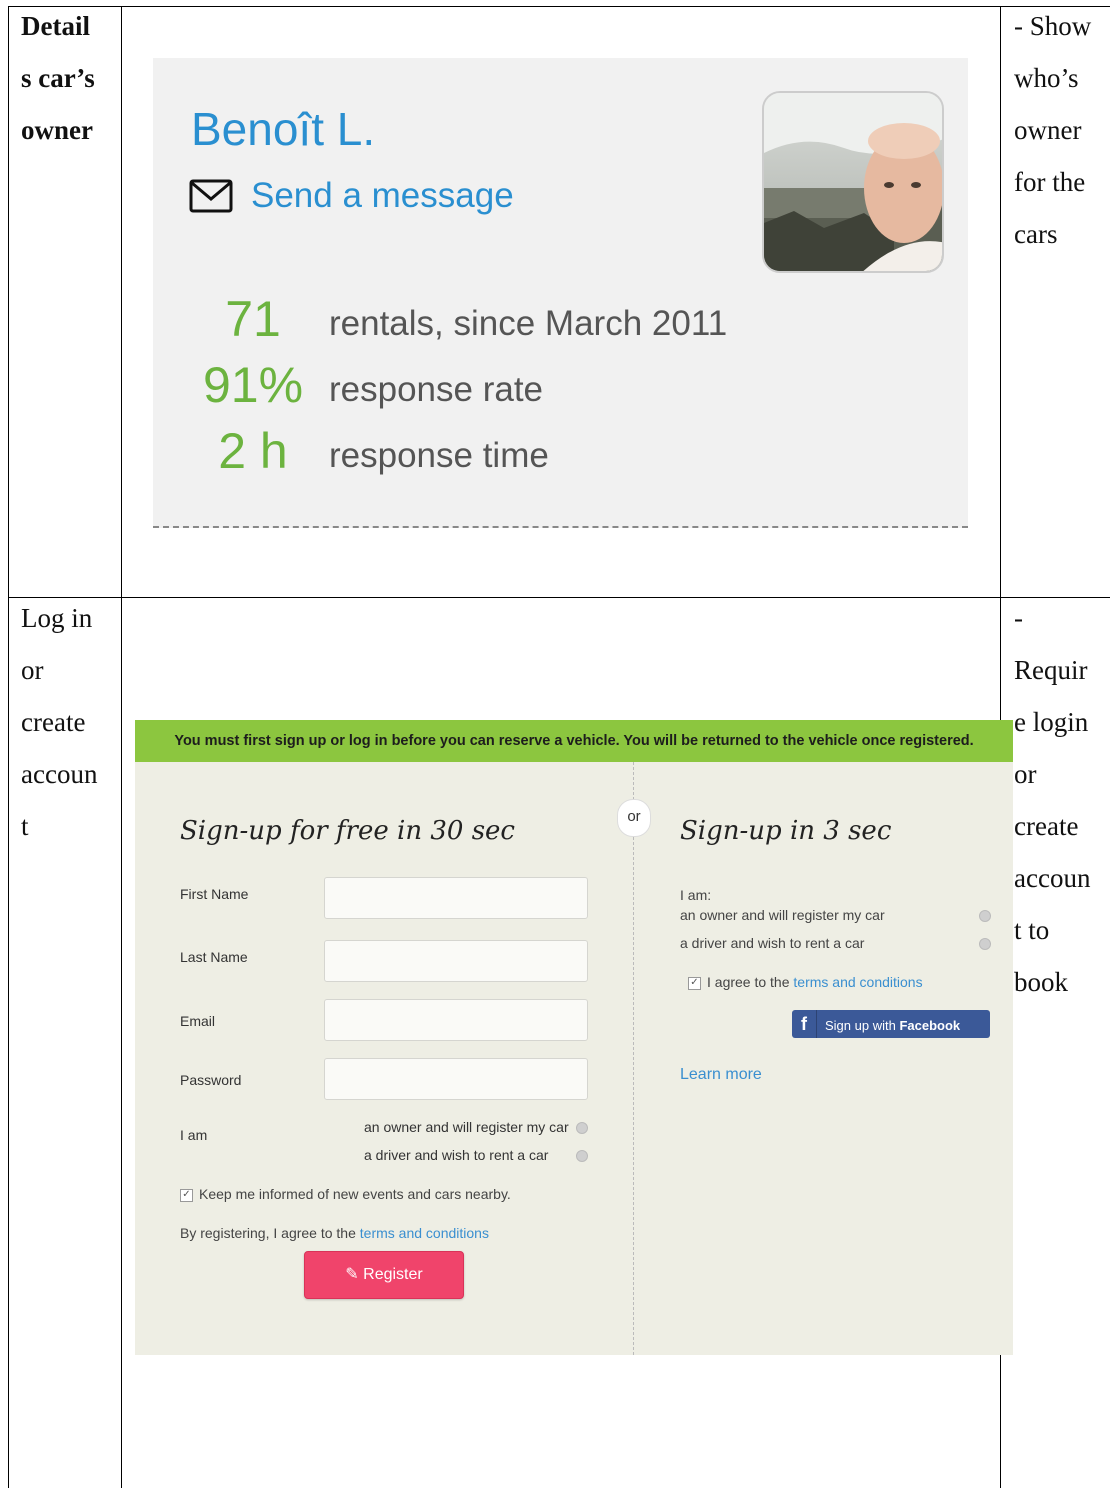 This screenshot has height=1488, width=1110. Describe the element at coordinates (985, 916) in the screenshot. I see `quick-owner-option-radio` at that location.